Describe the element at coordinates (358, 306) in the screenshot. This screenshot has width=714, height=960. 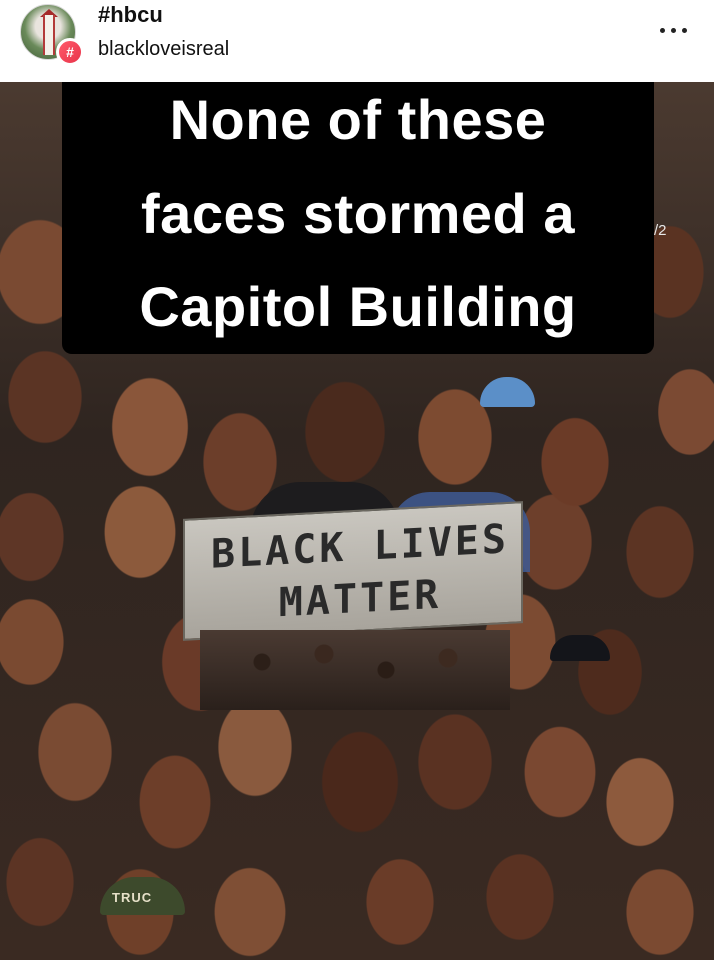
I see `headline-line: Capitol Building` at that location.